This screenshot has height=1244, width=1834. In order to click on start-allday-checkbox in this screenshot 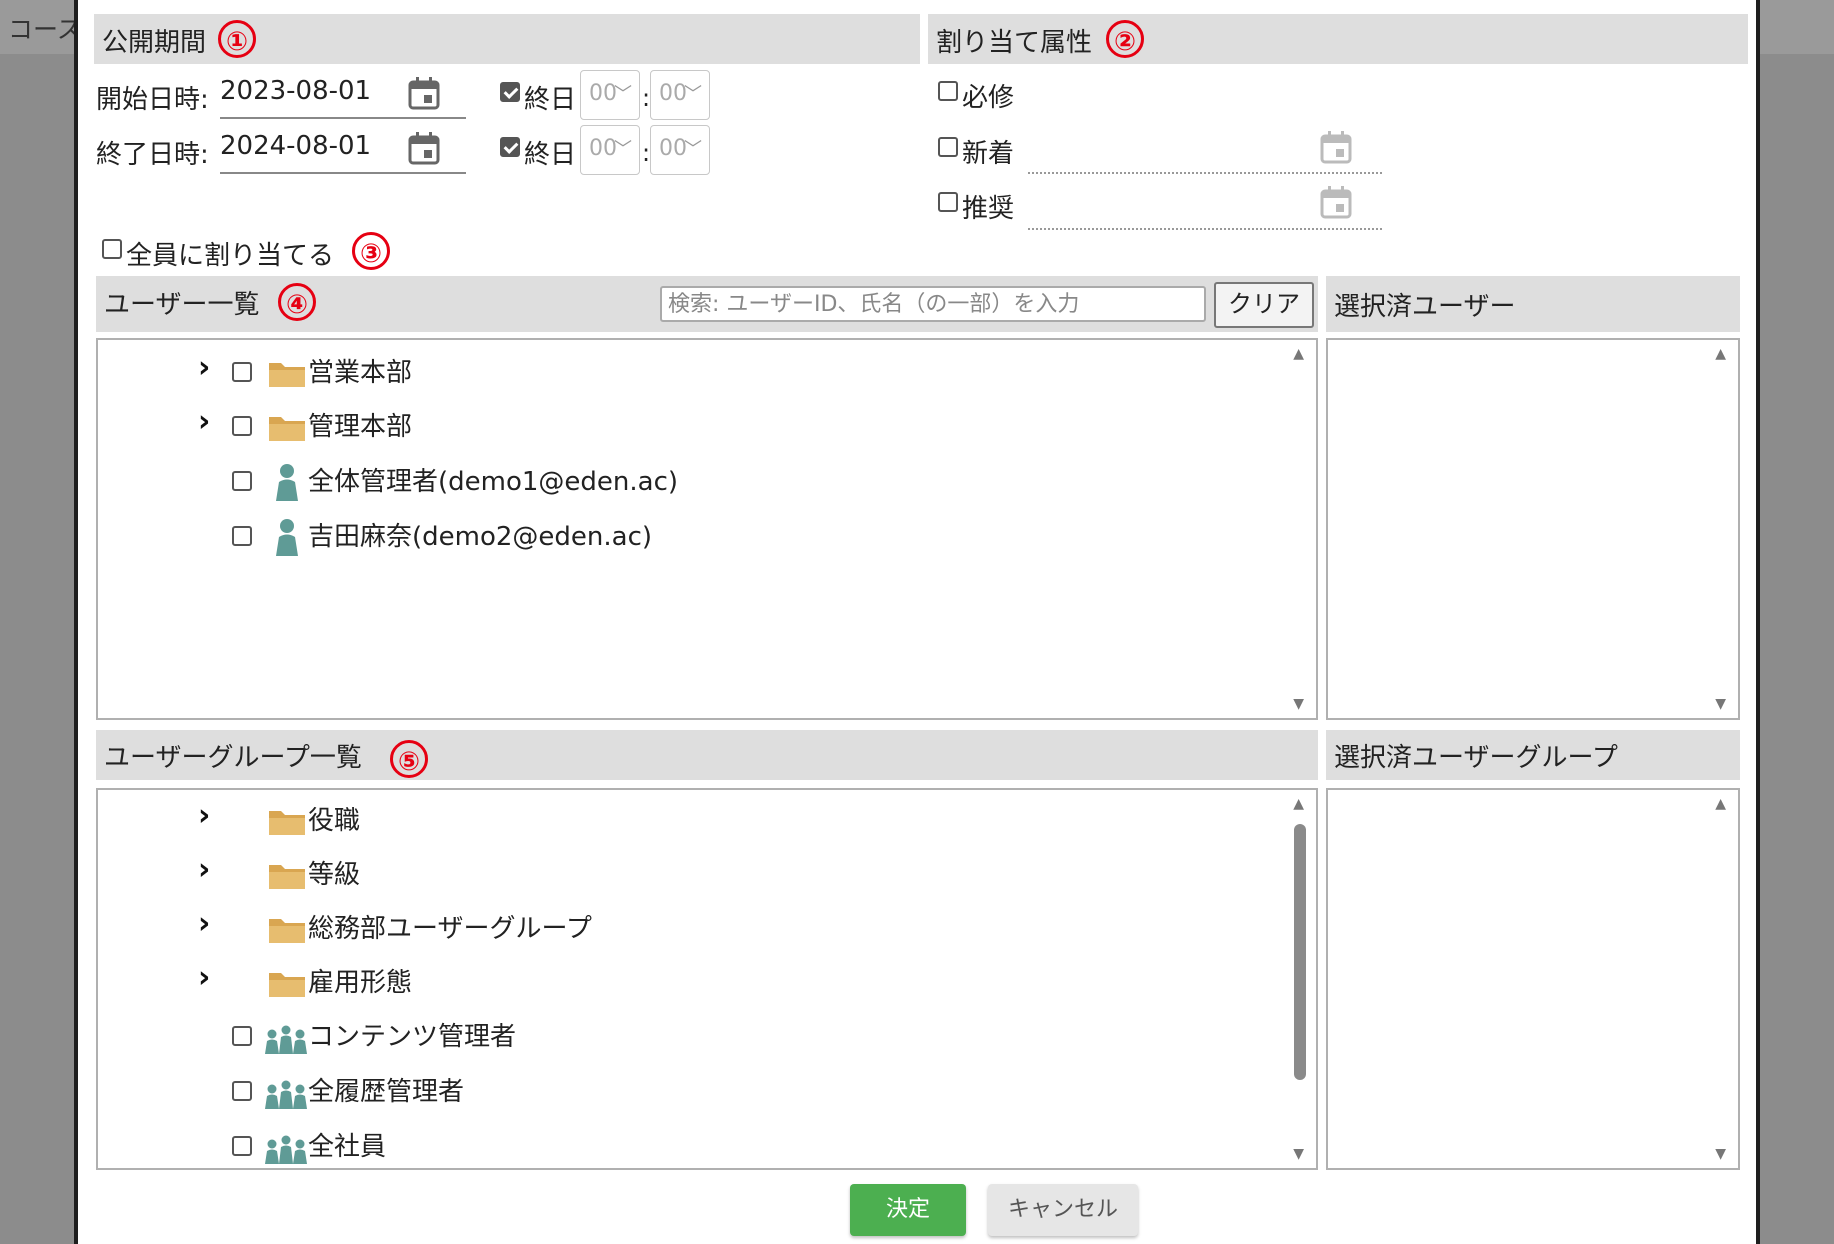, I will do `click(510, 92)`.